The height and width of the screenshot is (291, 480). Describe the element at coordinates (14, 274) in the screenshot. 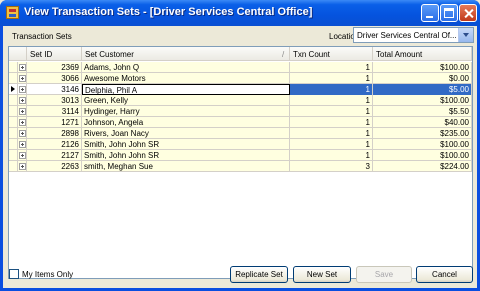

I see `my-items-only-checkbox` at that location.